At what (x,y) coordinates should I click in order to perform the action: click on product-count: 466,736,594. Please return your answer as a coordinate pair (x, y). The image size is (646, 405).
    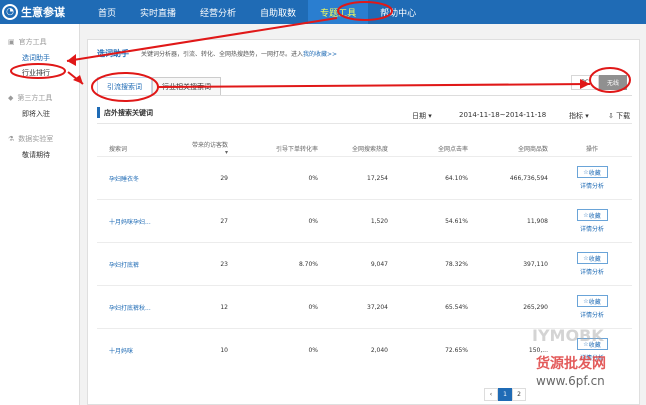
    Looking at the image, I should click on (512, 178).